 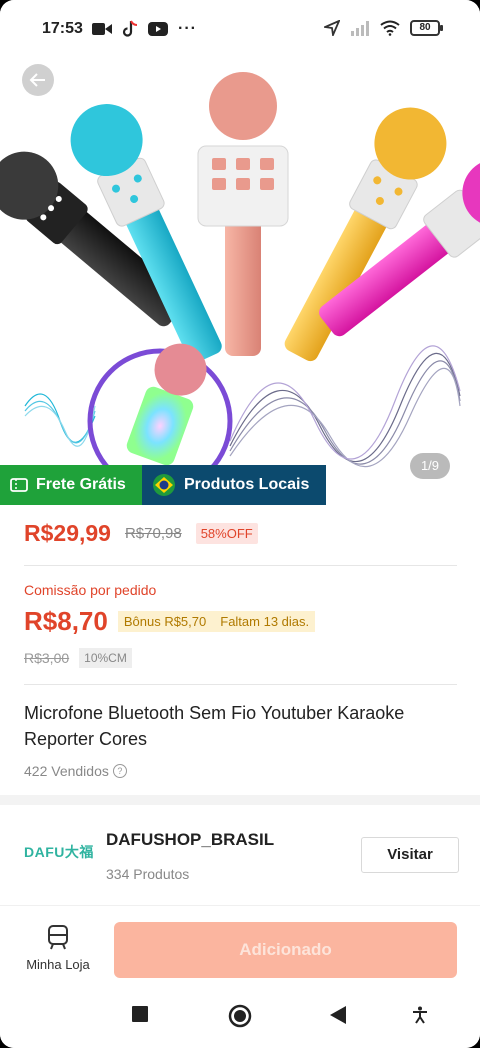 I want to click on notification-icons: ···, so click(x=144, y=29).